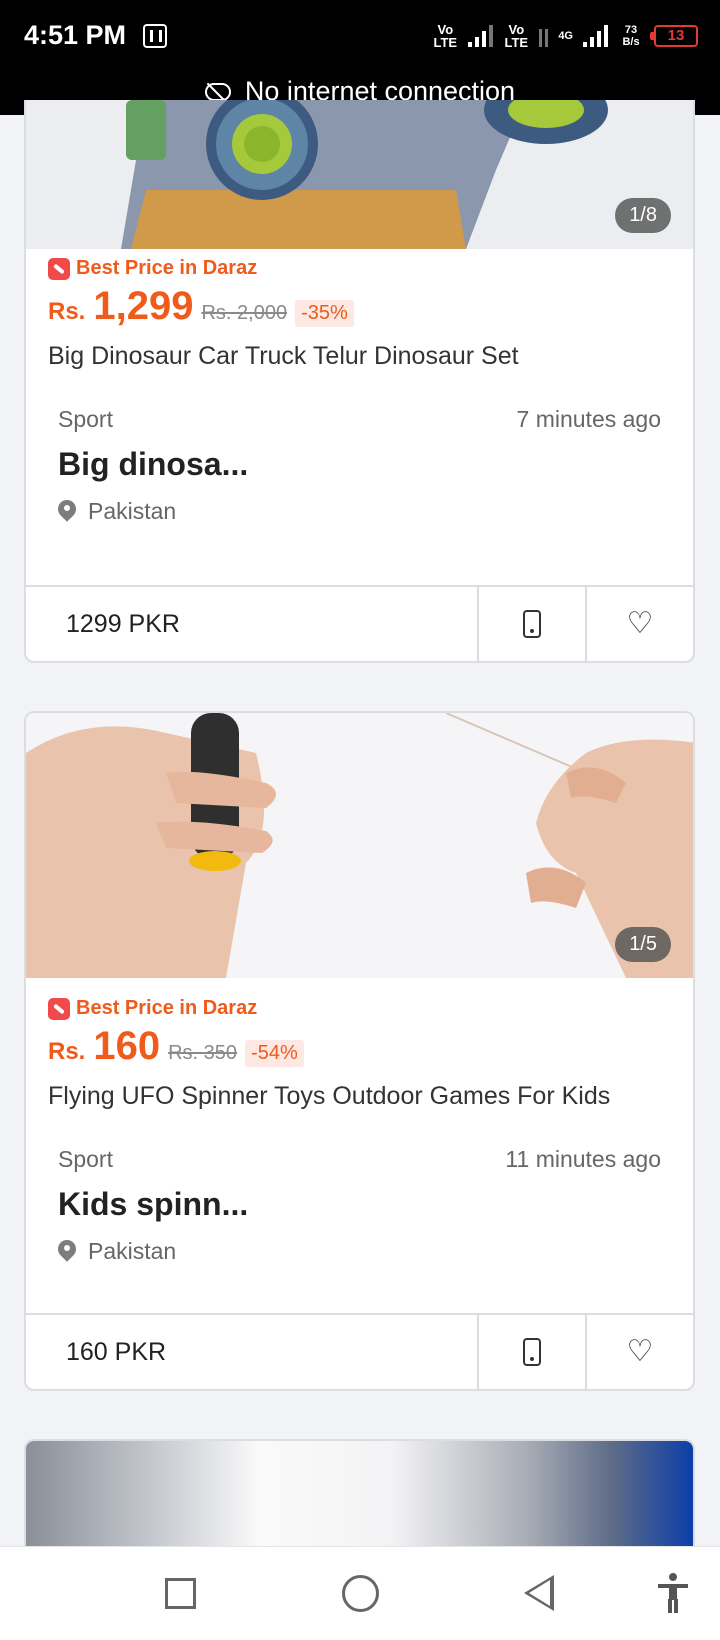  I want to click on network-type-label: 4G, so click(565, 36).